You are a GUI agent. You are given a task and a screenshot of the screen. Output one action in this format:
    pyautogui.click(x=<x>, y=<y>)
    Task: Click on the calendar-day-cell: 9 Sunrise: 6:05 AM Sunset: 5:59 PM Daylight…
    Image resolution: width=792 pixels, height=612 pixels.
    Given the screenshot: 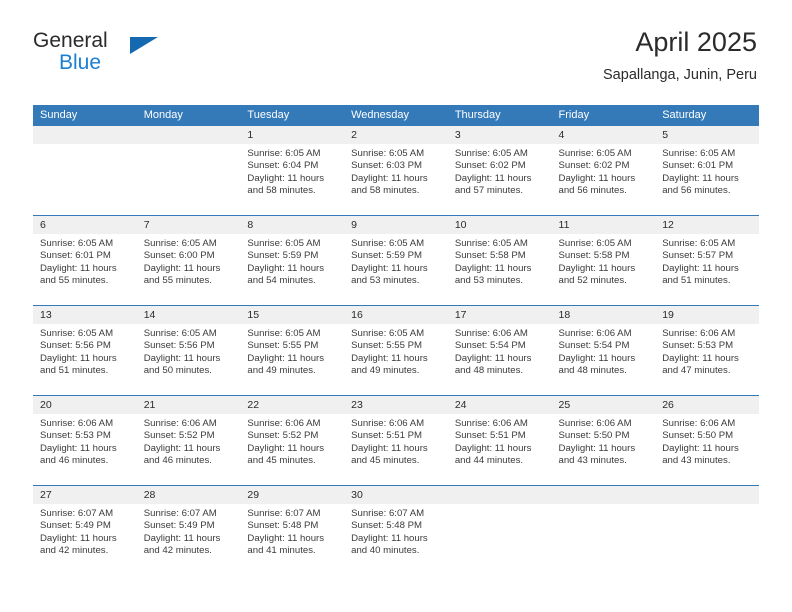 What is the action you would take?
    pyautogui.click(x=396, y=260)
    